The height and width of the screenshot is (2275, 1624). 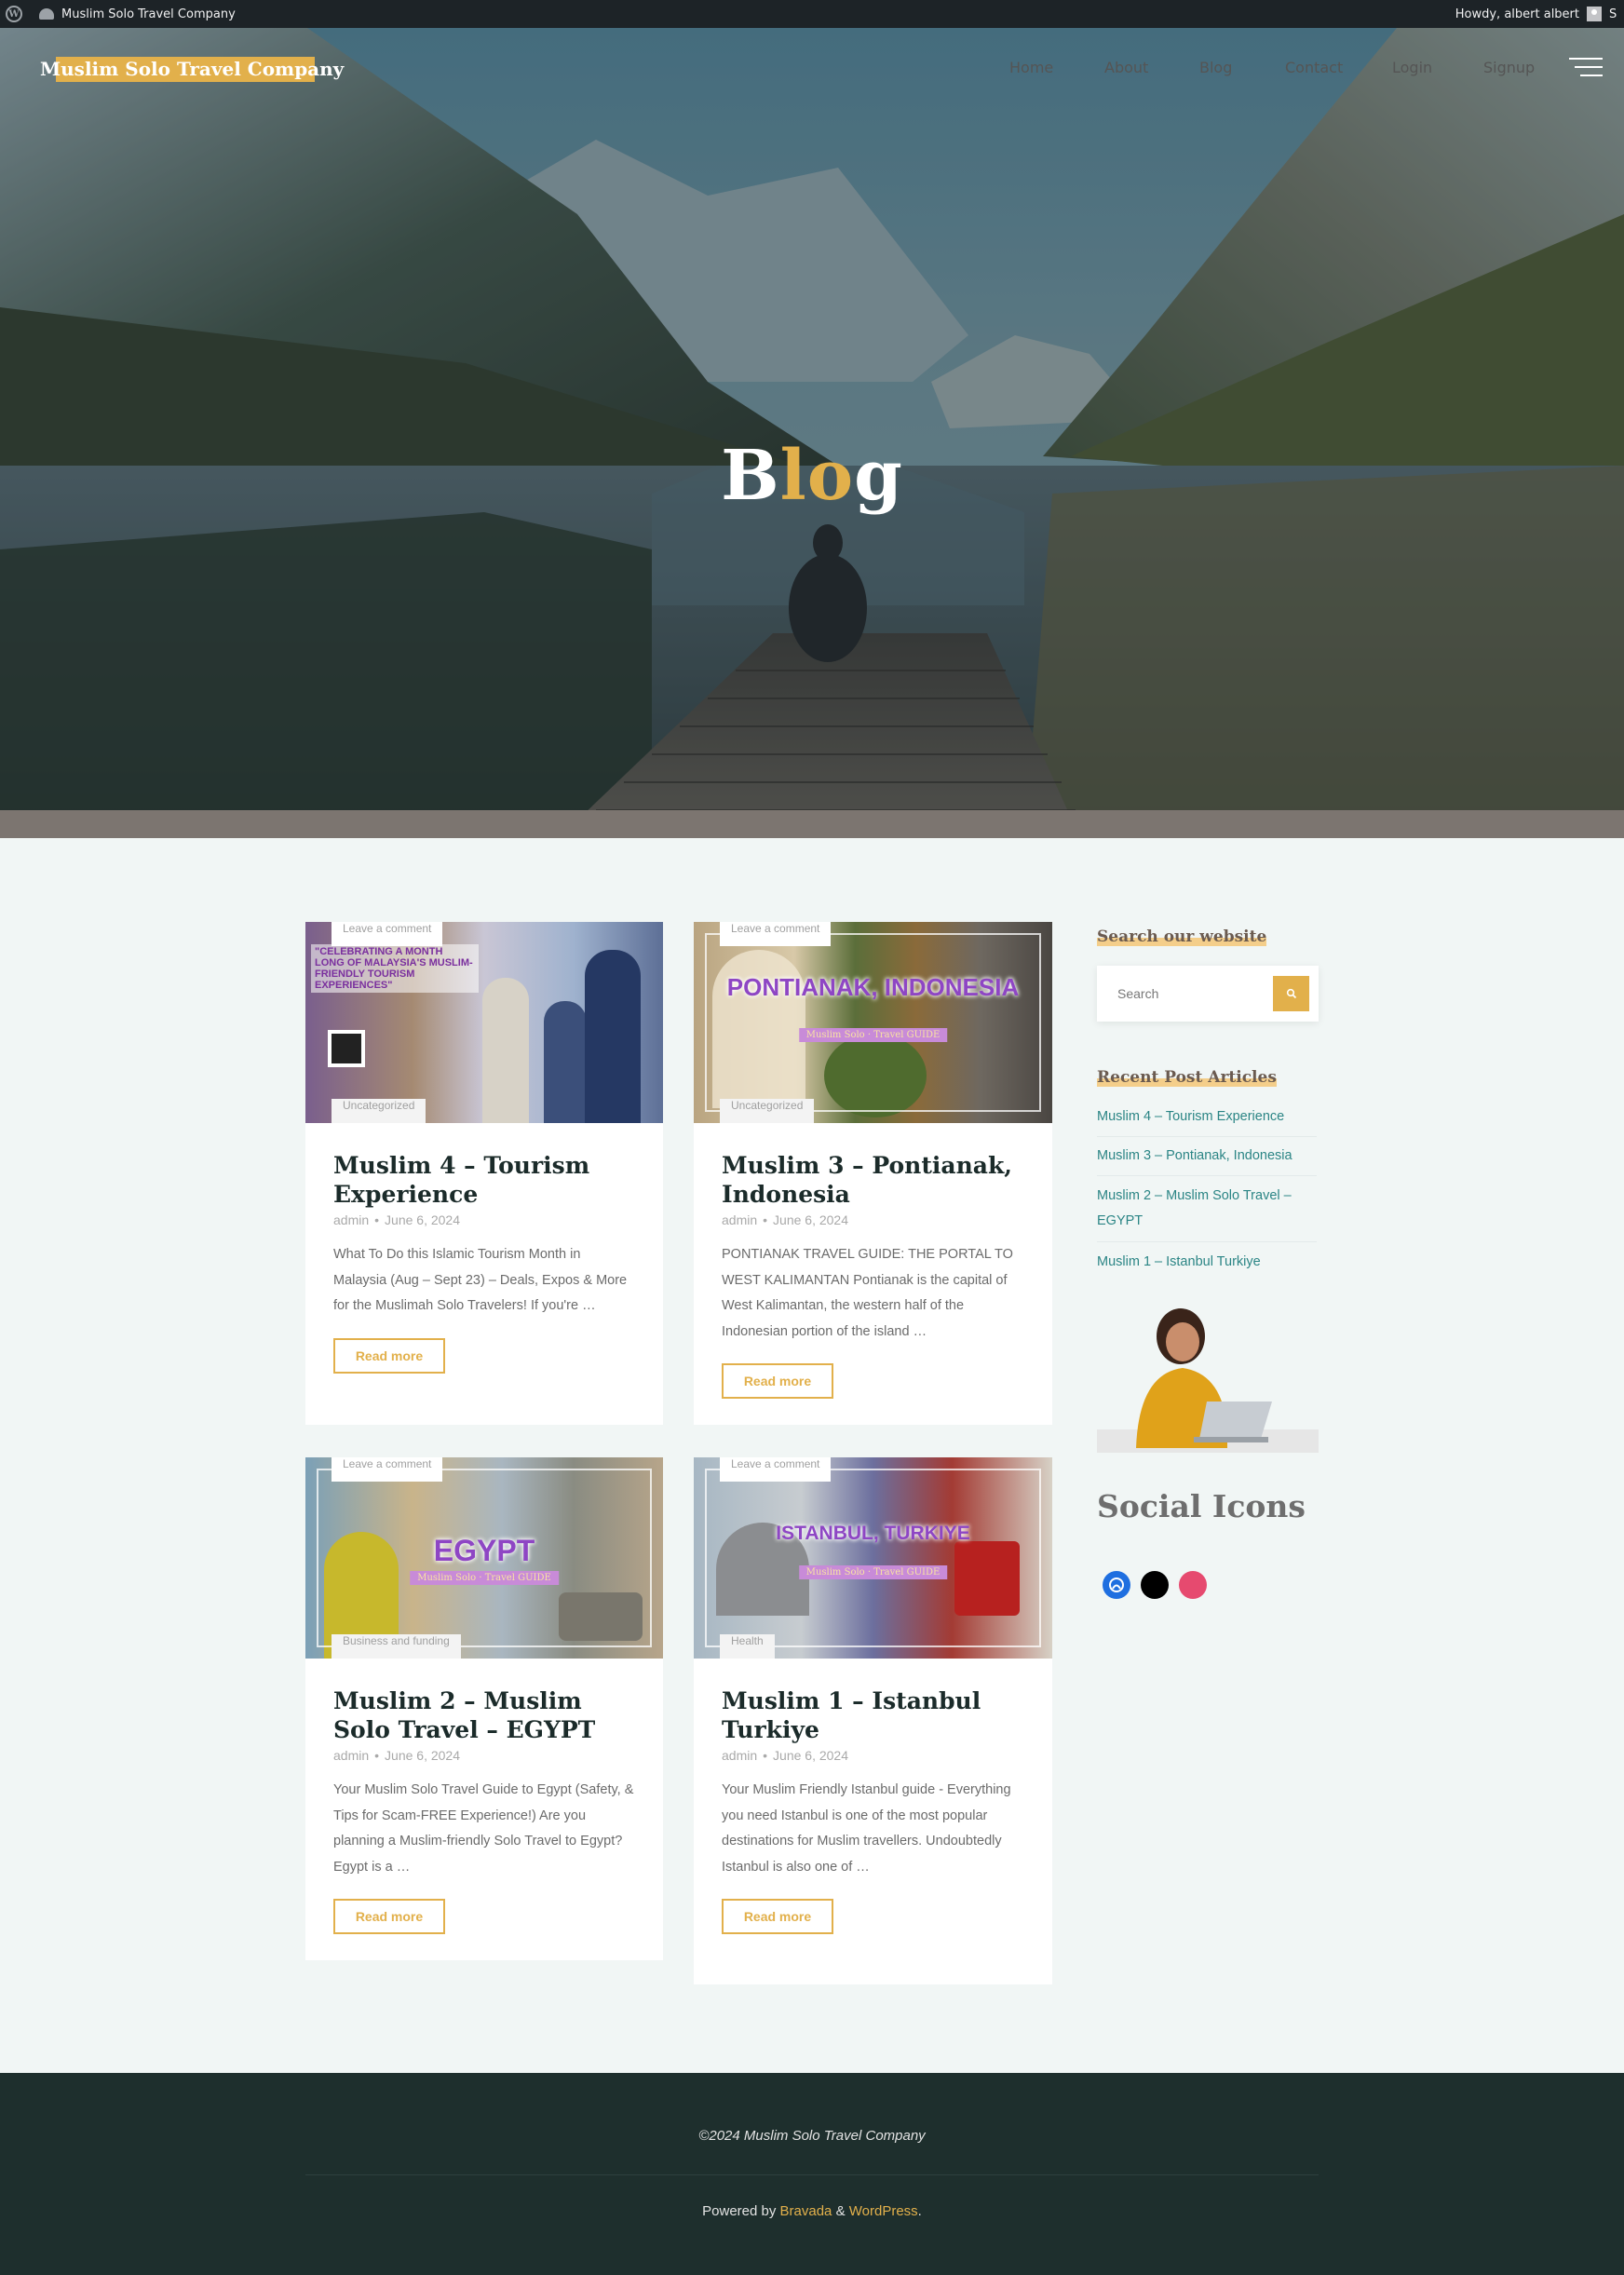 What do you see at coordinates (1412, 67) in the screenshot?
I see `nav-login: Login` at bounding box center [1412, 67].